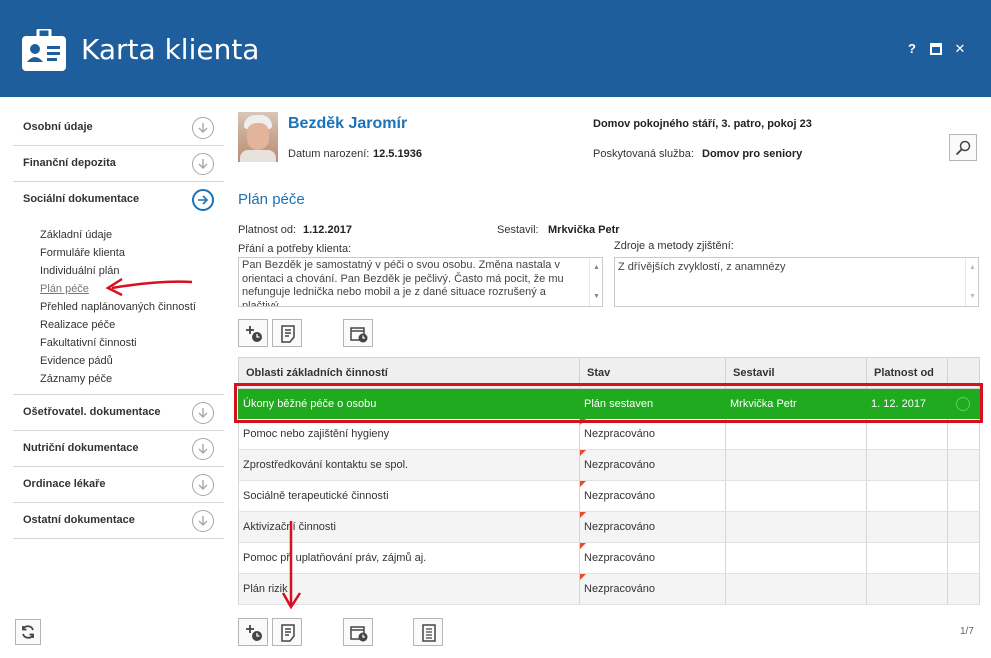  What do you see at coordinates (295, 249) in the screenshot?
I see `wishes-label: Přání a potřeby klienta:` at bounding box center [295, 249].